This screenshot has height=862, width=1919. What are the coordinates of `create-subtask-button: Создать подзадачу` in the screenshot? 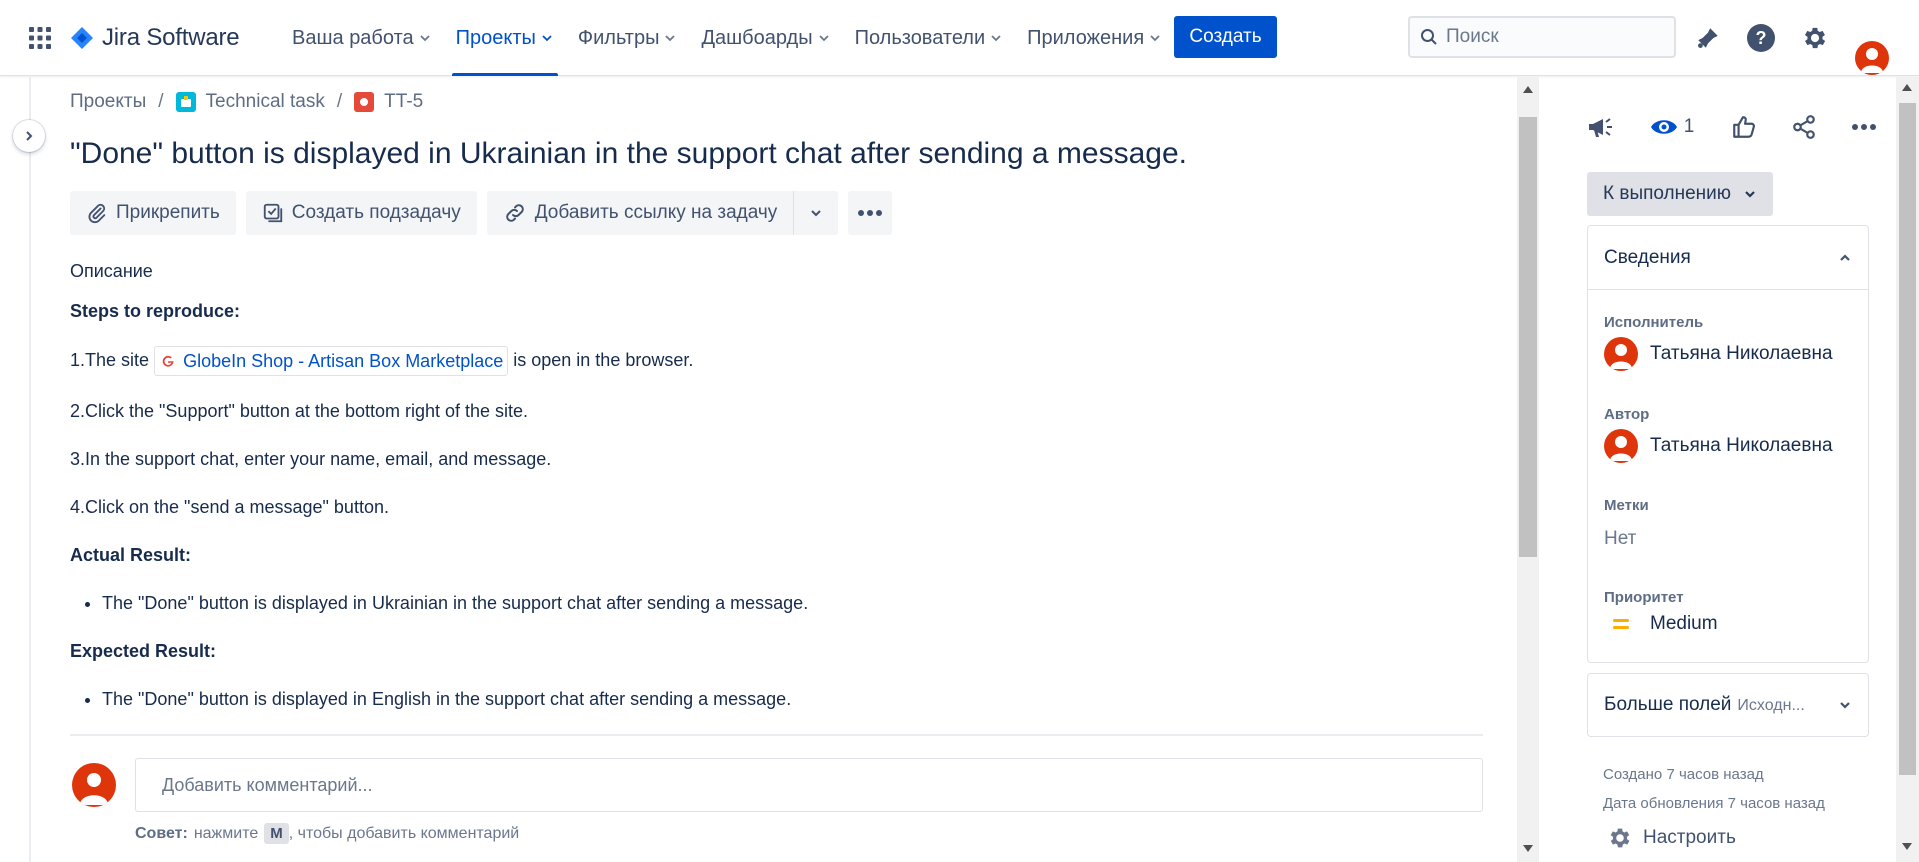 It's located at (361, 213).